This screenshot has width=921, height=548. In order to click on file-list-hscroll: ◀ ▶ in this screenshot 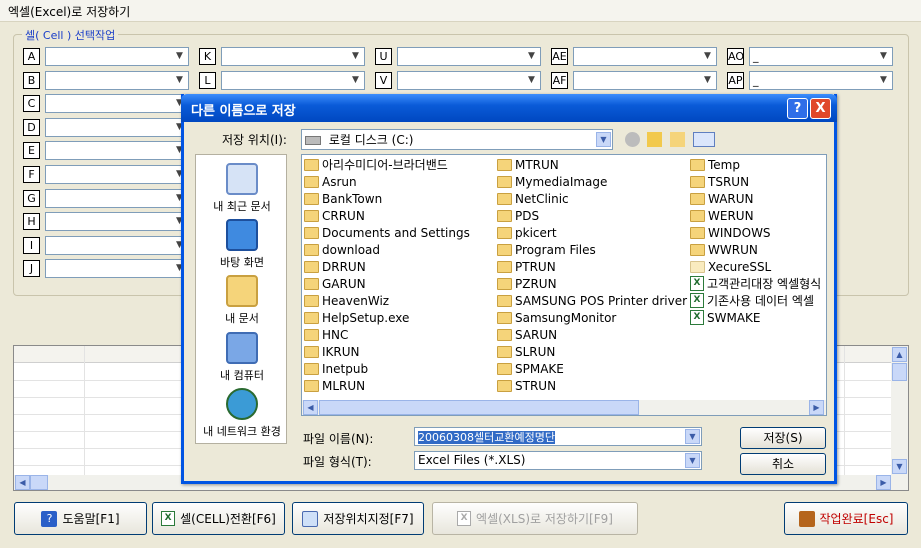, I will do `click(564, 407)`.